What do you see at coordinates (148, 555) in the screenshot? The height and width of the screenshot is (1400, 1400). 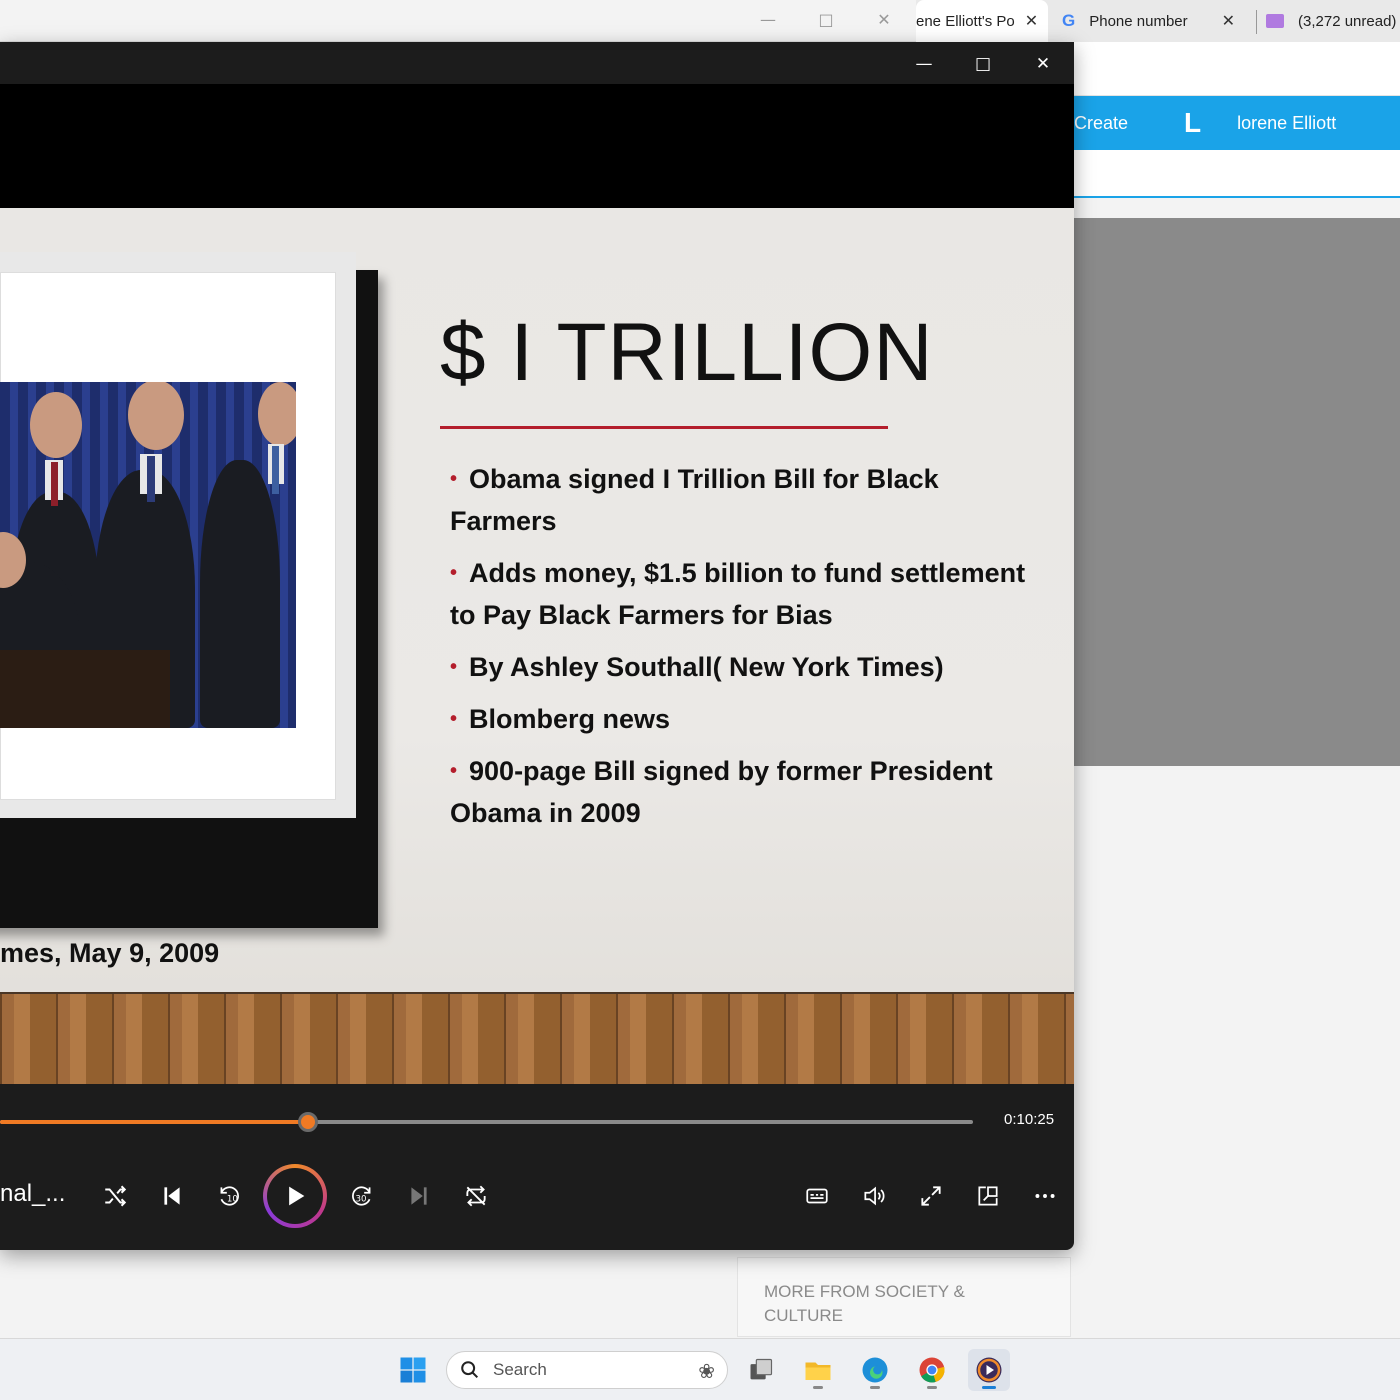 I see `bill-signing-photo` at bounding box center [148, 555].